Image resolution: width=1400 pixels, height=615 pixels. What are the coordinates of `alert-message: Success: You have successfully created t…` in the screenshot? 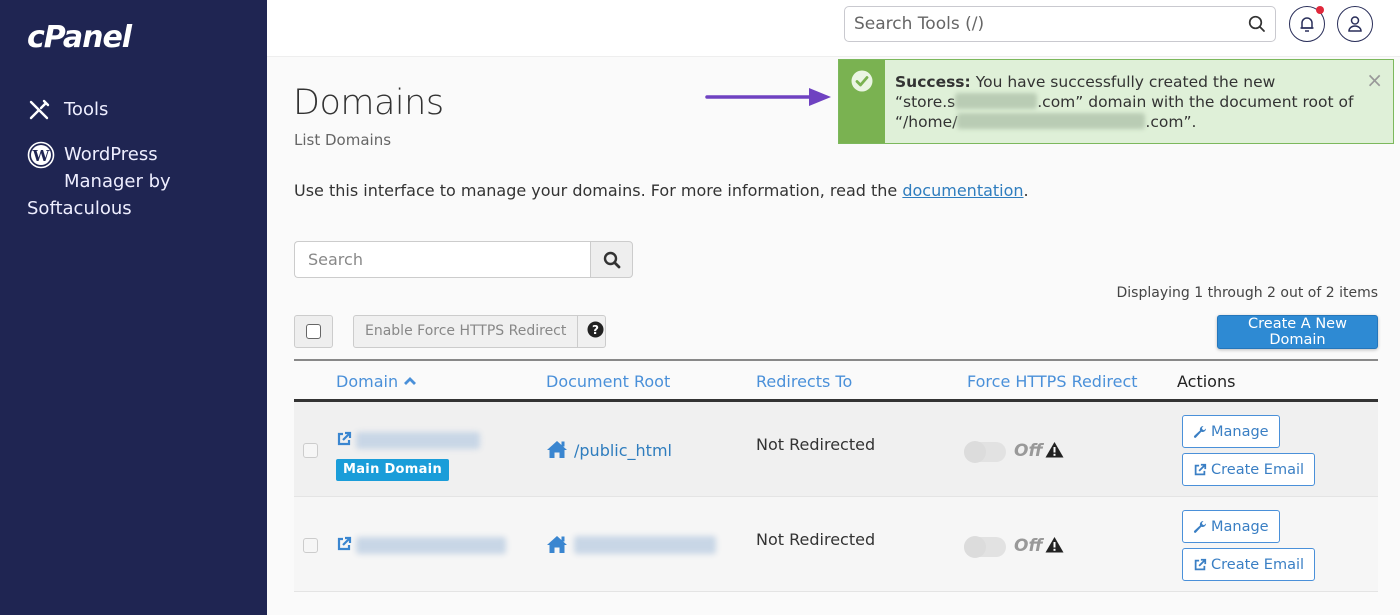 It's located at (1139, 101).